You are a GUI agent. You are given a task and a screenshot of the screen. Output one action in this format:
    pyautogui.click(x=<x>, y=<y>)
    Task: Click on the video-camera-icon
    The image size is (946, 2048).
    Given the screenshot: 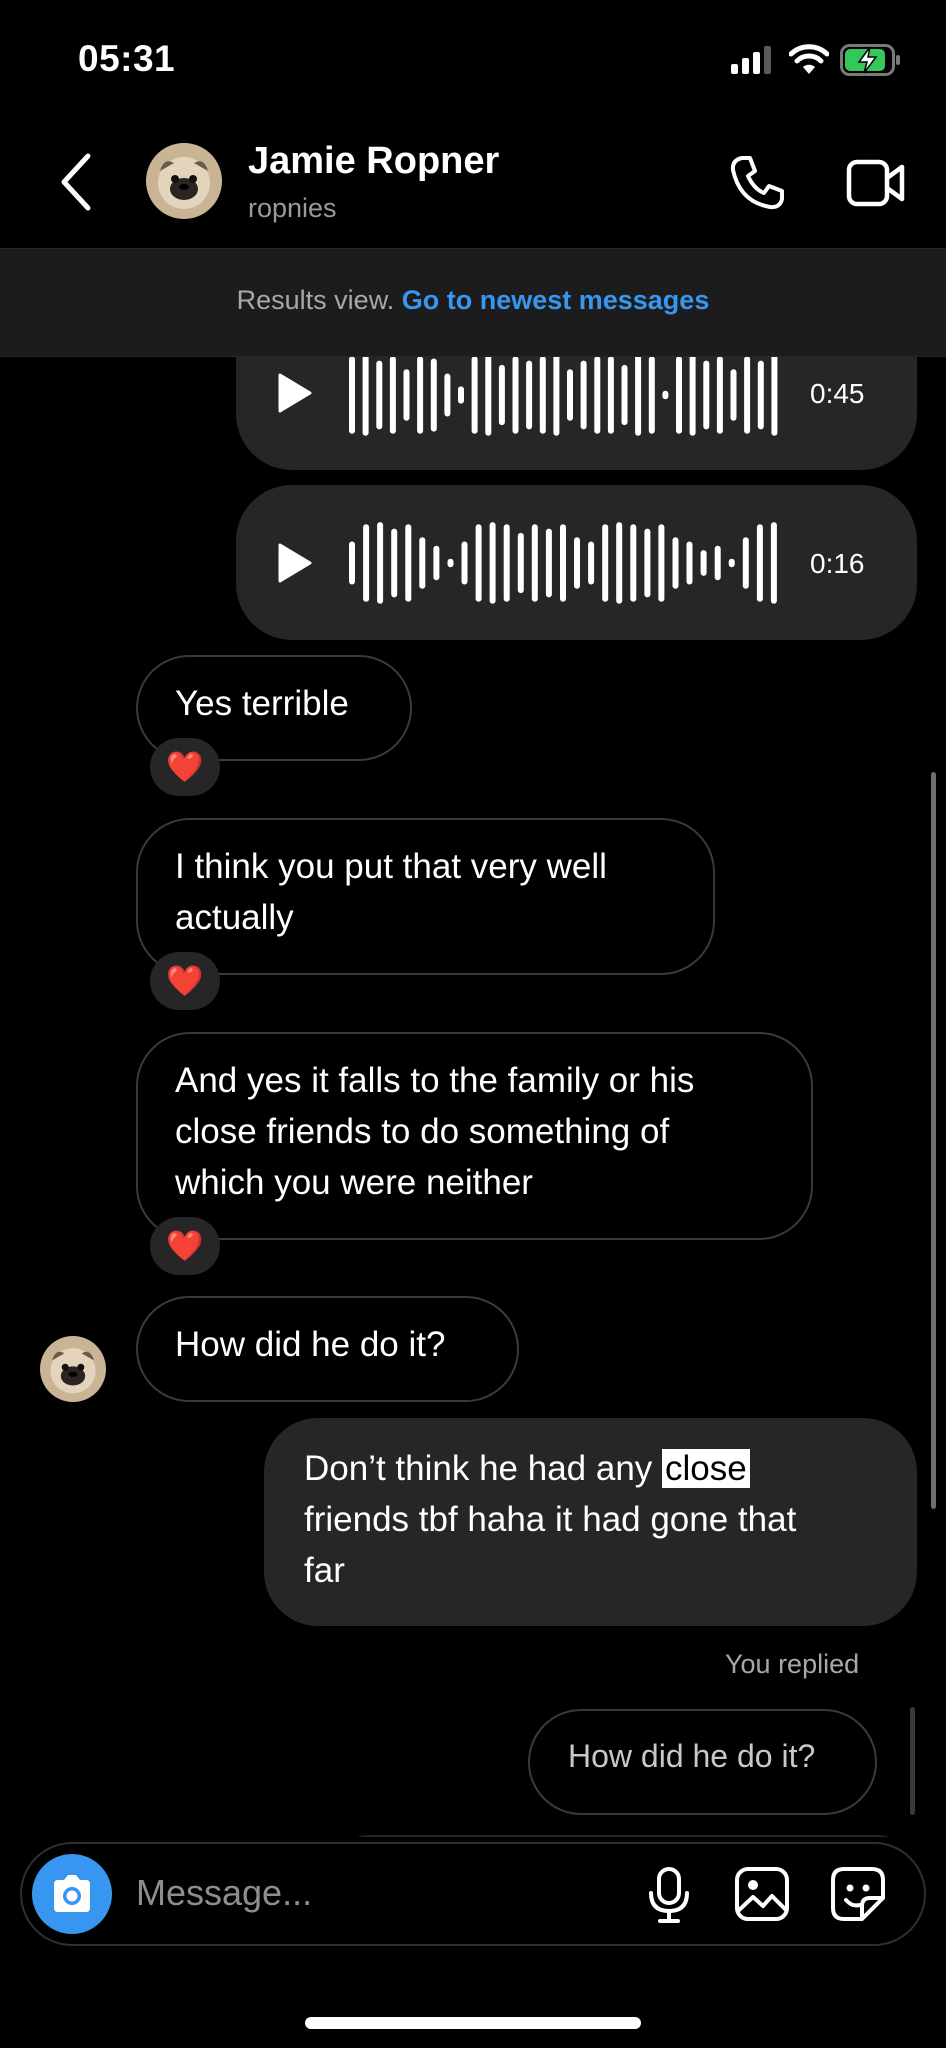 What is the action you would take?
    pyautogui.click(x=876, y=183)
    